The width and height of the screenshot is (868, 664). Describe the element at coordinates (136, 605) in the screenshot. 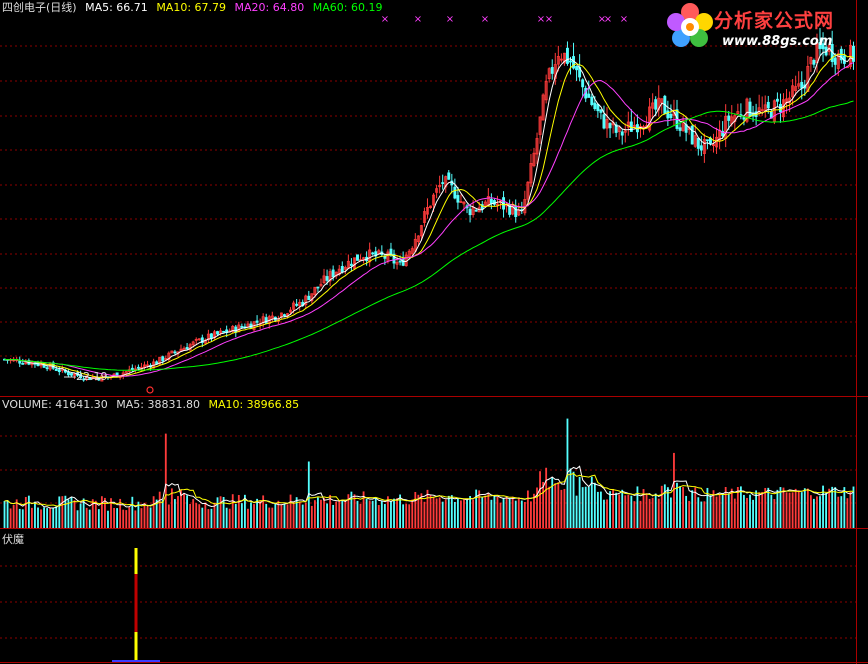

I see `fumo-signal` at that location.